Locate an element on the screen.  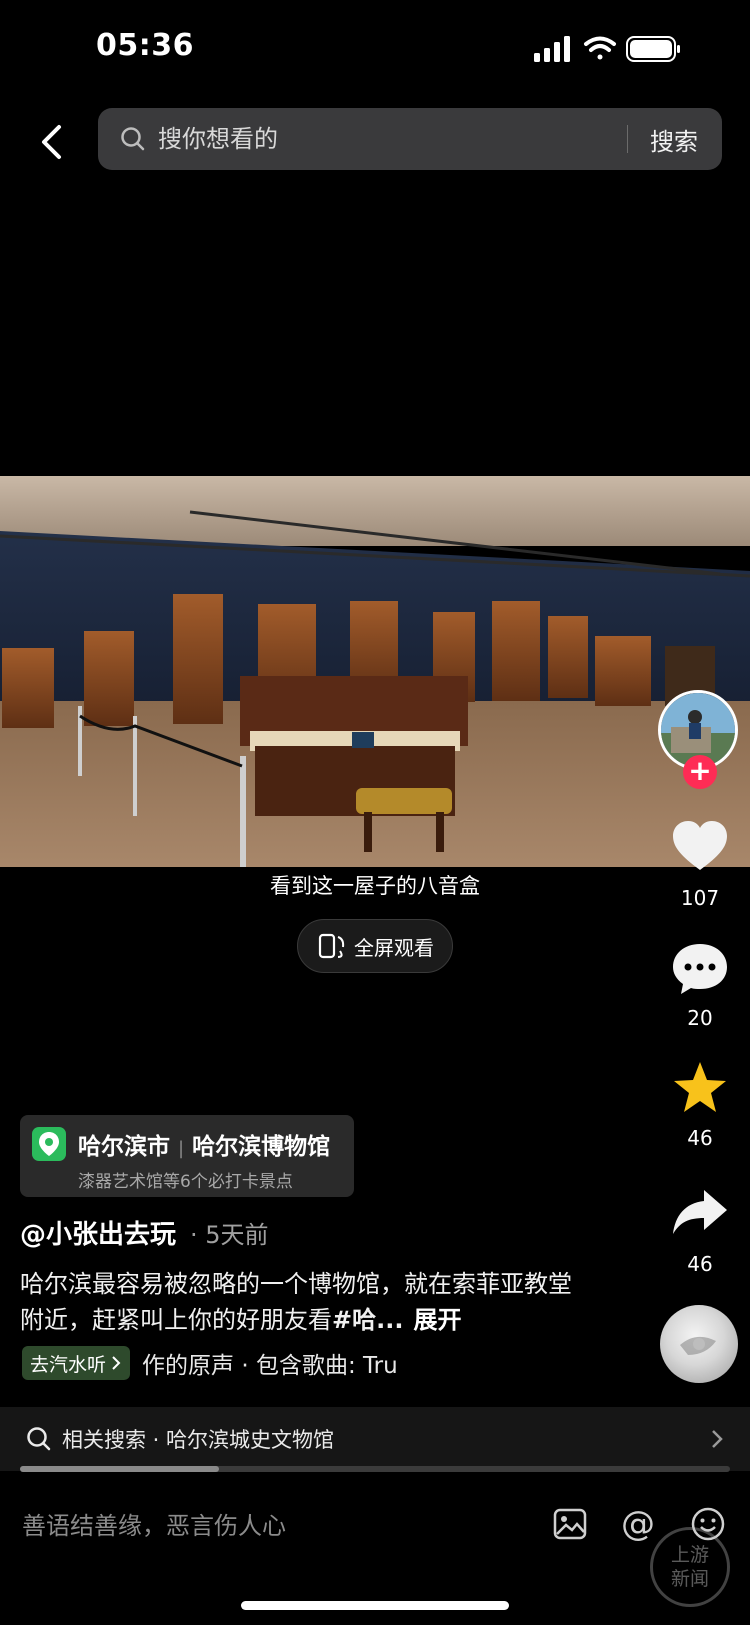
music-tag-label: 去汽水听 is located at coordinates (68, 1364).